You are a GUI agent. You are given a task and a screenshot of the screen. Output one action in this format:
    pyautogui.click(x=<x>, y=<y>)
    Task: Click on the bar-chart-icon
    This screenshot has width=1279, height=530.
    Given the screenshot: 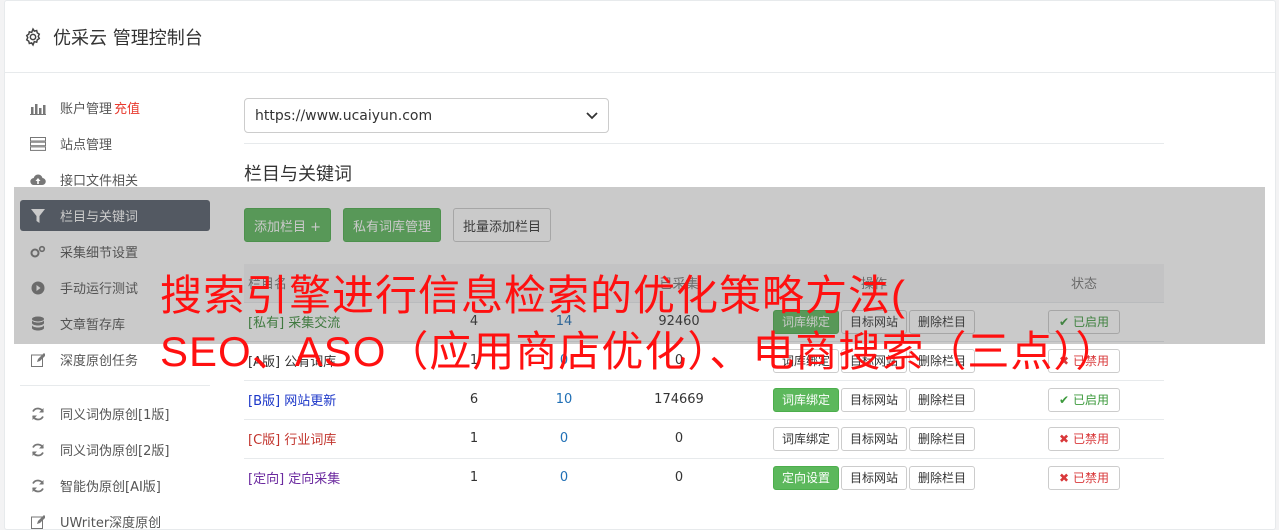 What is the action you would take?
    pyautogui.click(x=38, y=108)
    